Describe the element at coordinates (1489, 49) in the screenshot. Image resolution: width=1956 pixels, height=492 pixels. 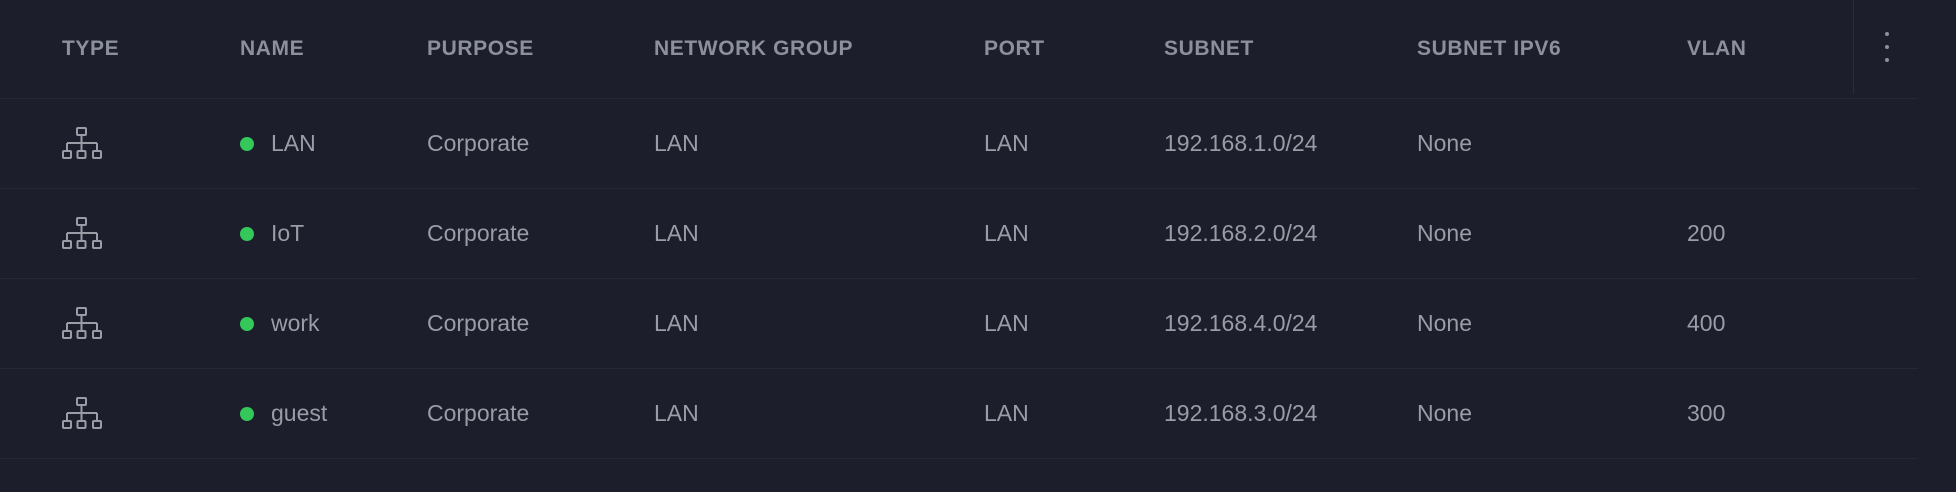
I see `column-header-subnet-ipv6: SUBNET IPV6` at that location.